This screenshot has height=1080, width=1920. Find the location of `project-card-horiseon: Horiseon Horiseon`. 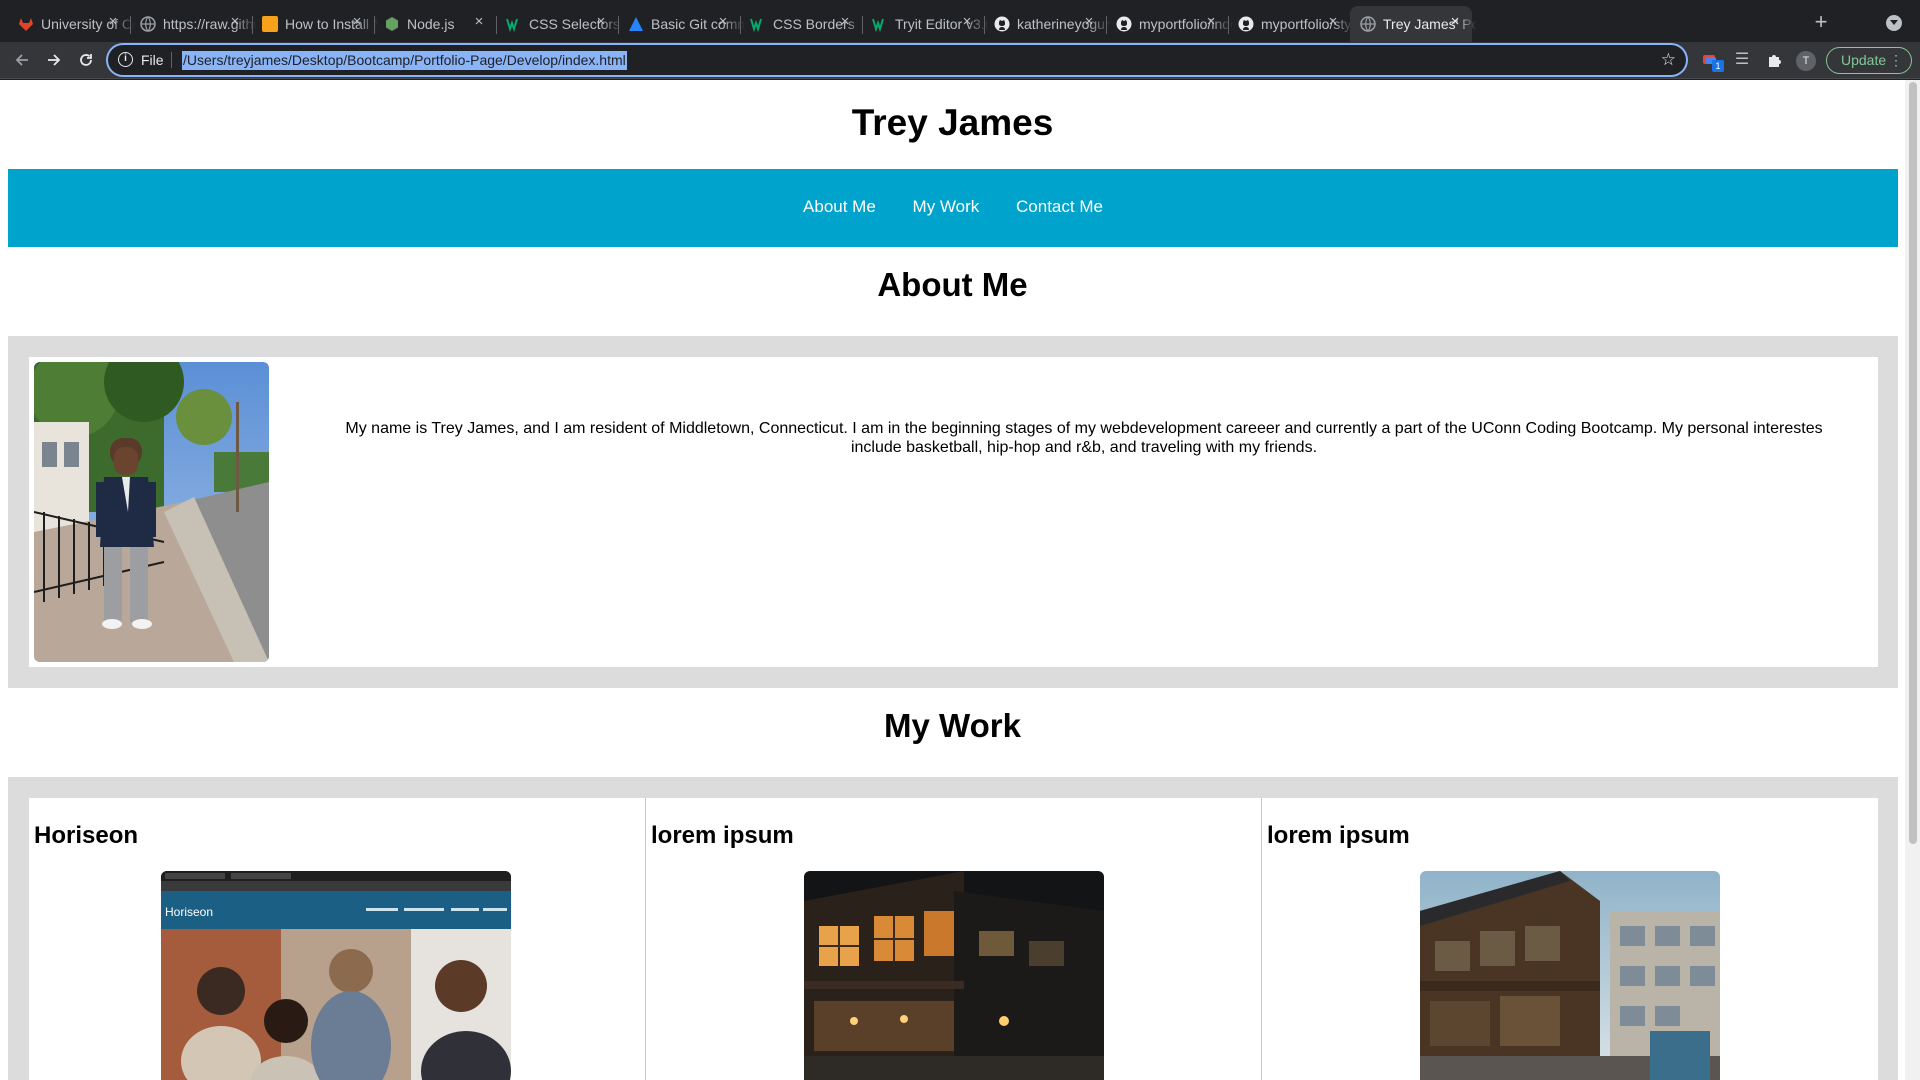

project-card-horiseon: Horiseon Horiseon is located at coordinates (337, 939).